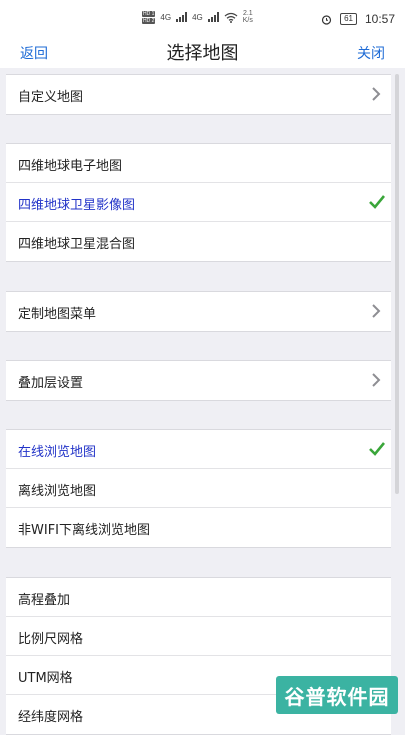 This screenshot has height=735, width=405. I want to click on hd-indicators: HD 1 HD 2, so click(149, 17).